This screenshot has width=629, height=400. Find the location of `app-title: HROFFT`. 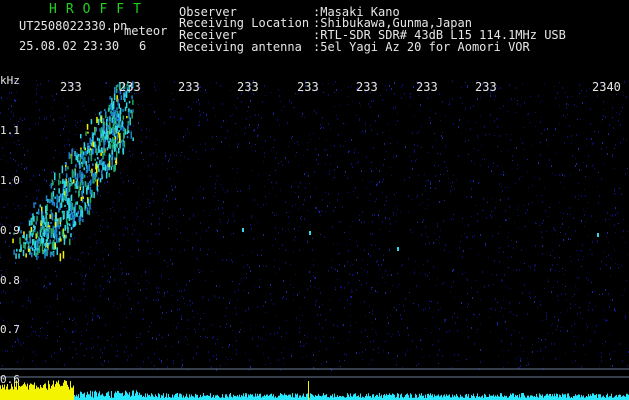

app-title: HROFFT is located at coordinates (99, 9).